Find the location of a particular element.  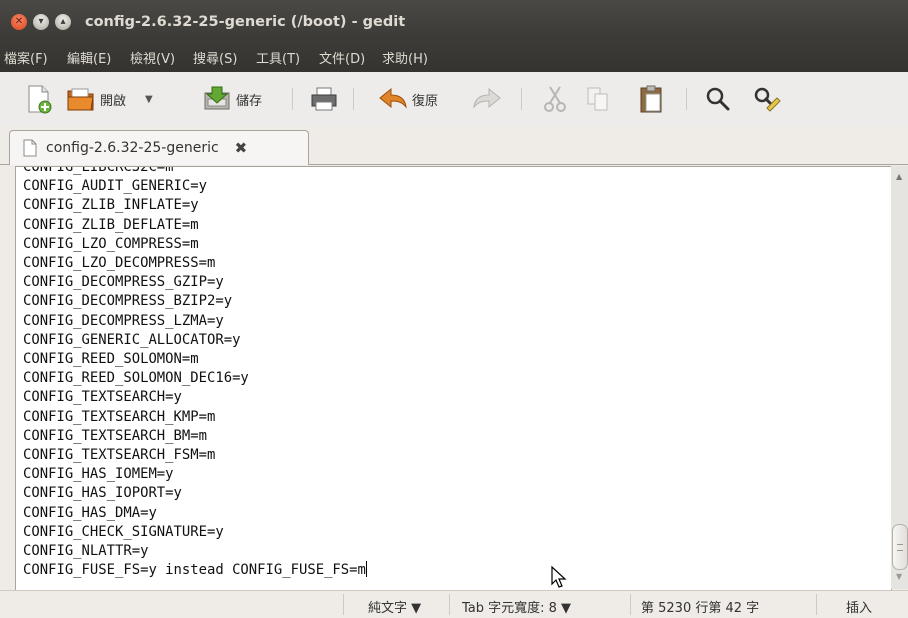

close-tab-icon: ✖ is located at coordinates (241, 148).